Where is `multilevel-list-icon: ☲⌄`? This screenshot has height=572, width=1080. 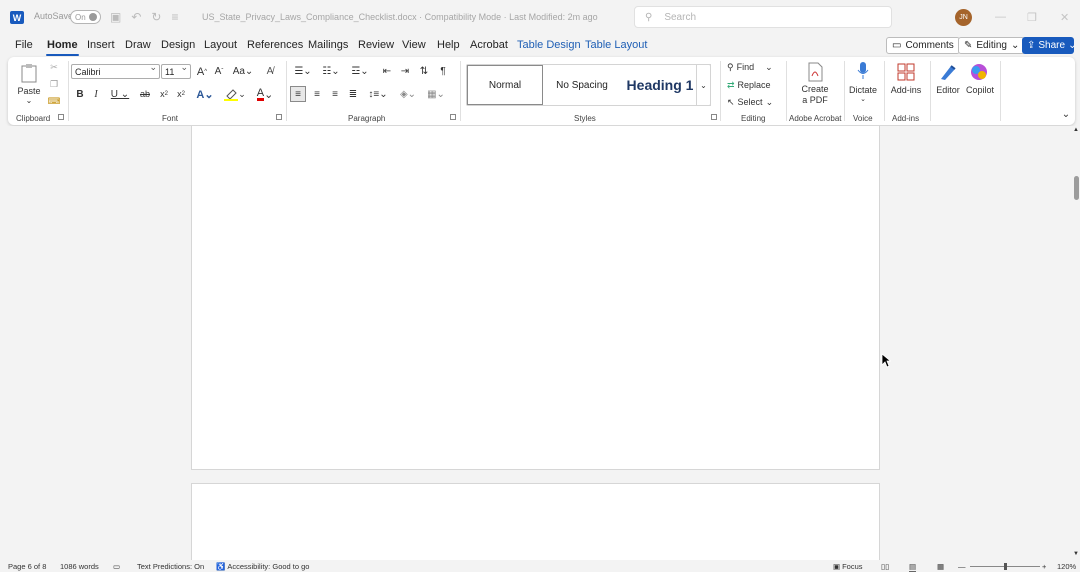 multilevel-list-icon: ☲⌄ is located at coordinates (360, 71).